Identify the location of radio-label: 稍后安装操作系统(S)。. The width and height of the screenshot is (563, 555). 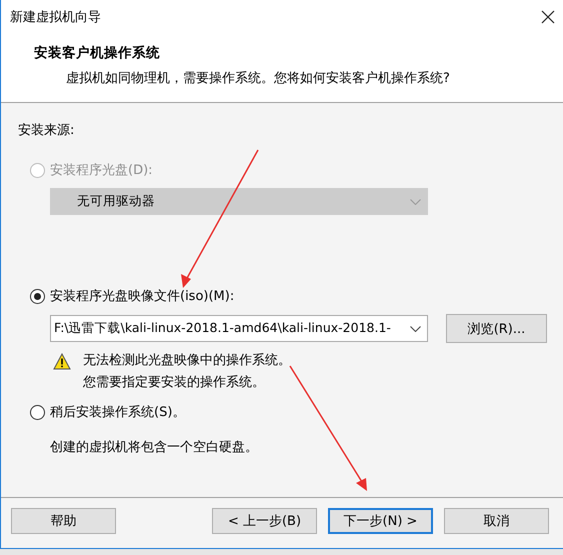
(118, 412).